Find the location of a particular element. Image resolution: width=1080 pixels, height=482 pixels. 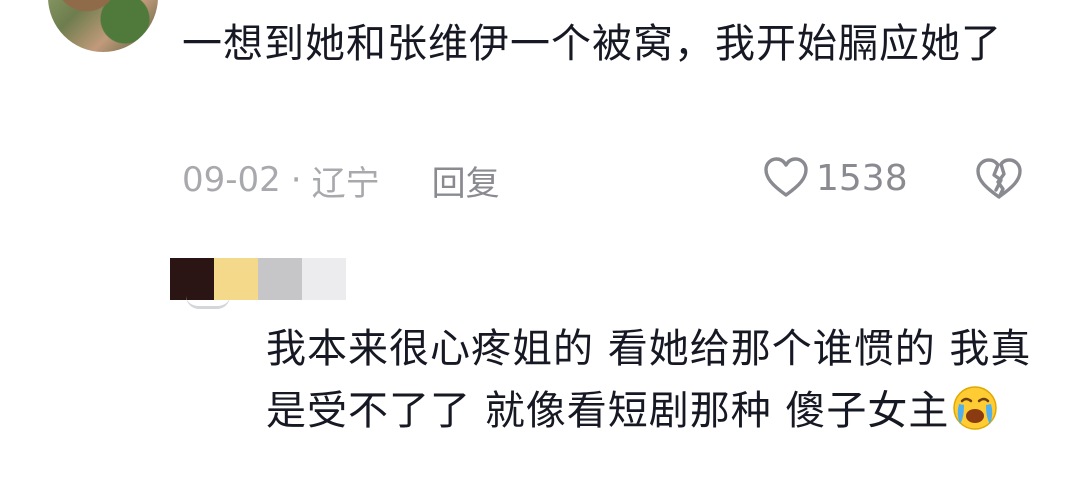

like-button: 1538 is located at coordinates (835, 178).